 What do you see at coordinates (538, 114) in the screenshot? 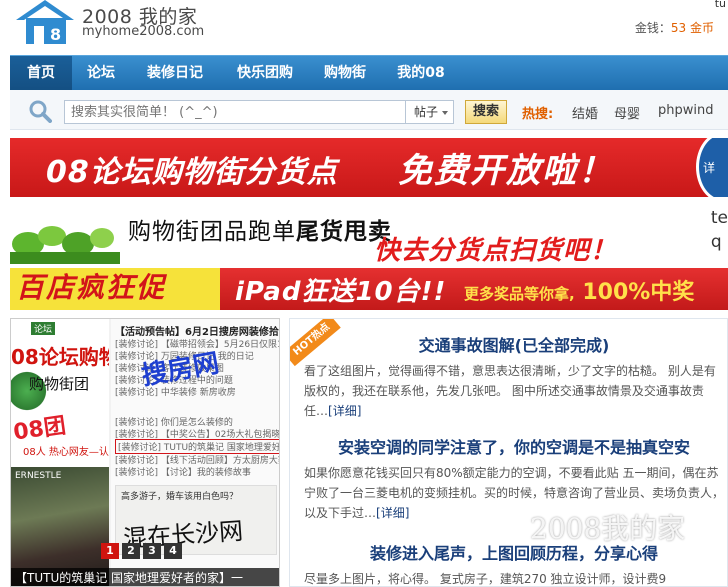
I see `hot-search-label: 热搜:` at bounding box center [538, 114].